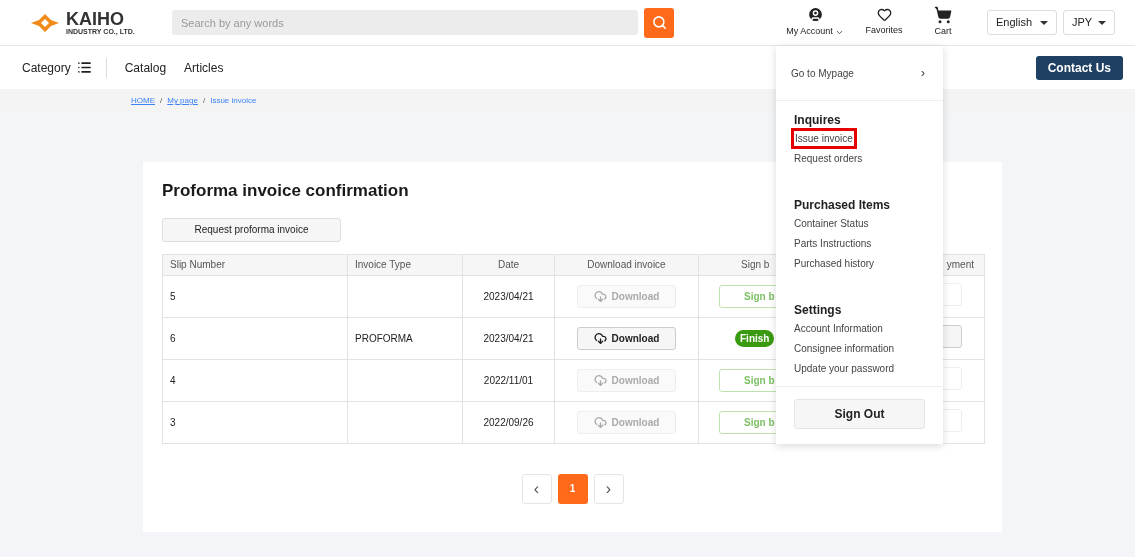  Describe the element at coordinates (204, 67) in the screenshot. I see `nav-link: Articles` at that location.